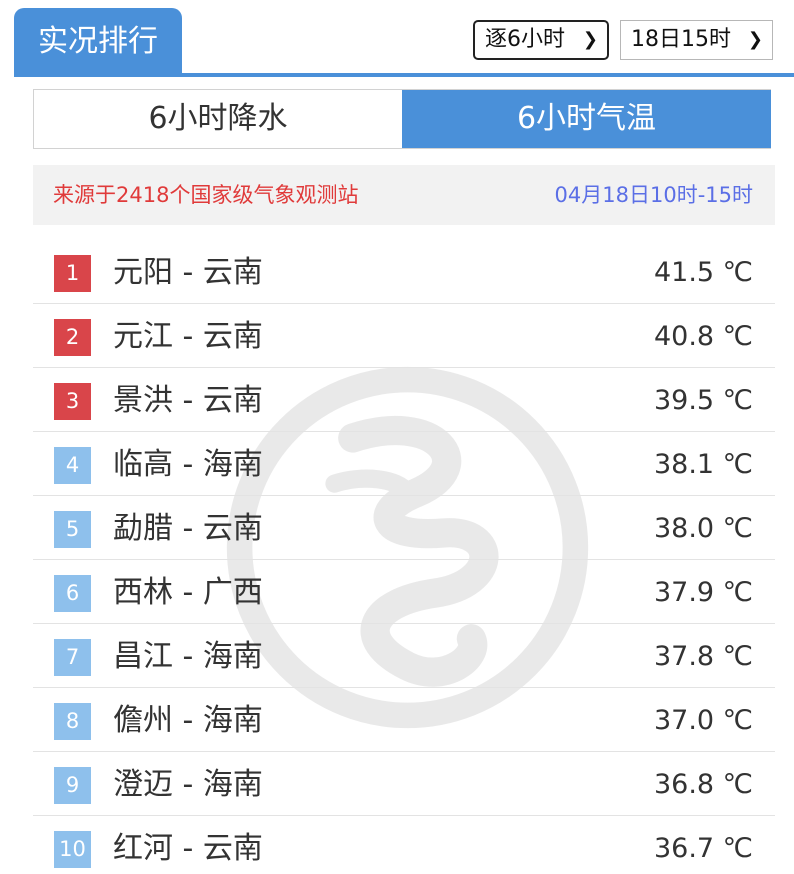 The image size is (794, 874). I want to click on rank-badge: 8, so click(72, 721).